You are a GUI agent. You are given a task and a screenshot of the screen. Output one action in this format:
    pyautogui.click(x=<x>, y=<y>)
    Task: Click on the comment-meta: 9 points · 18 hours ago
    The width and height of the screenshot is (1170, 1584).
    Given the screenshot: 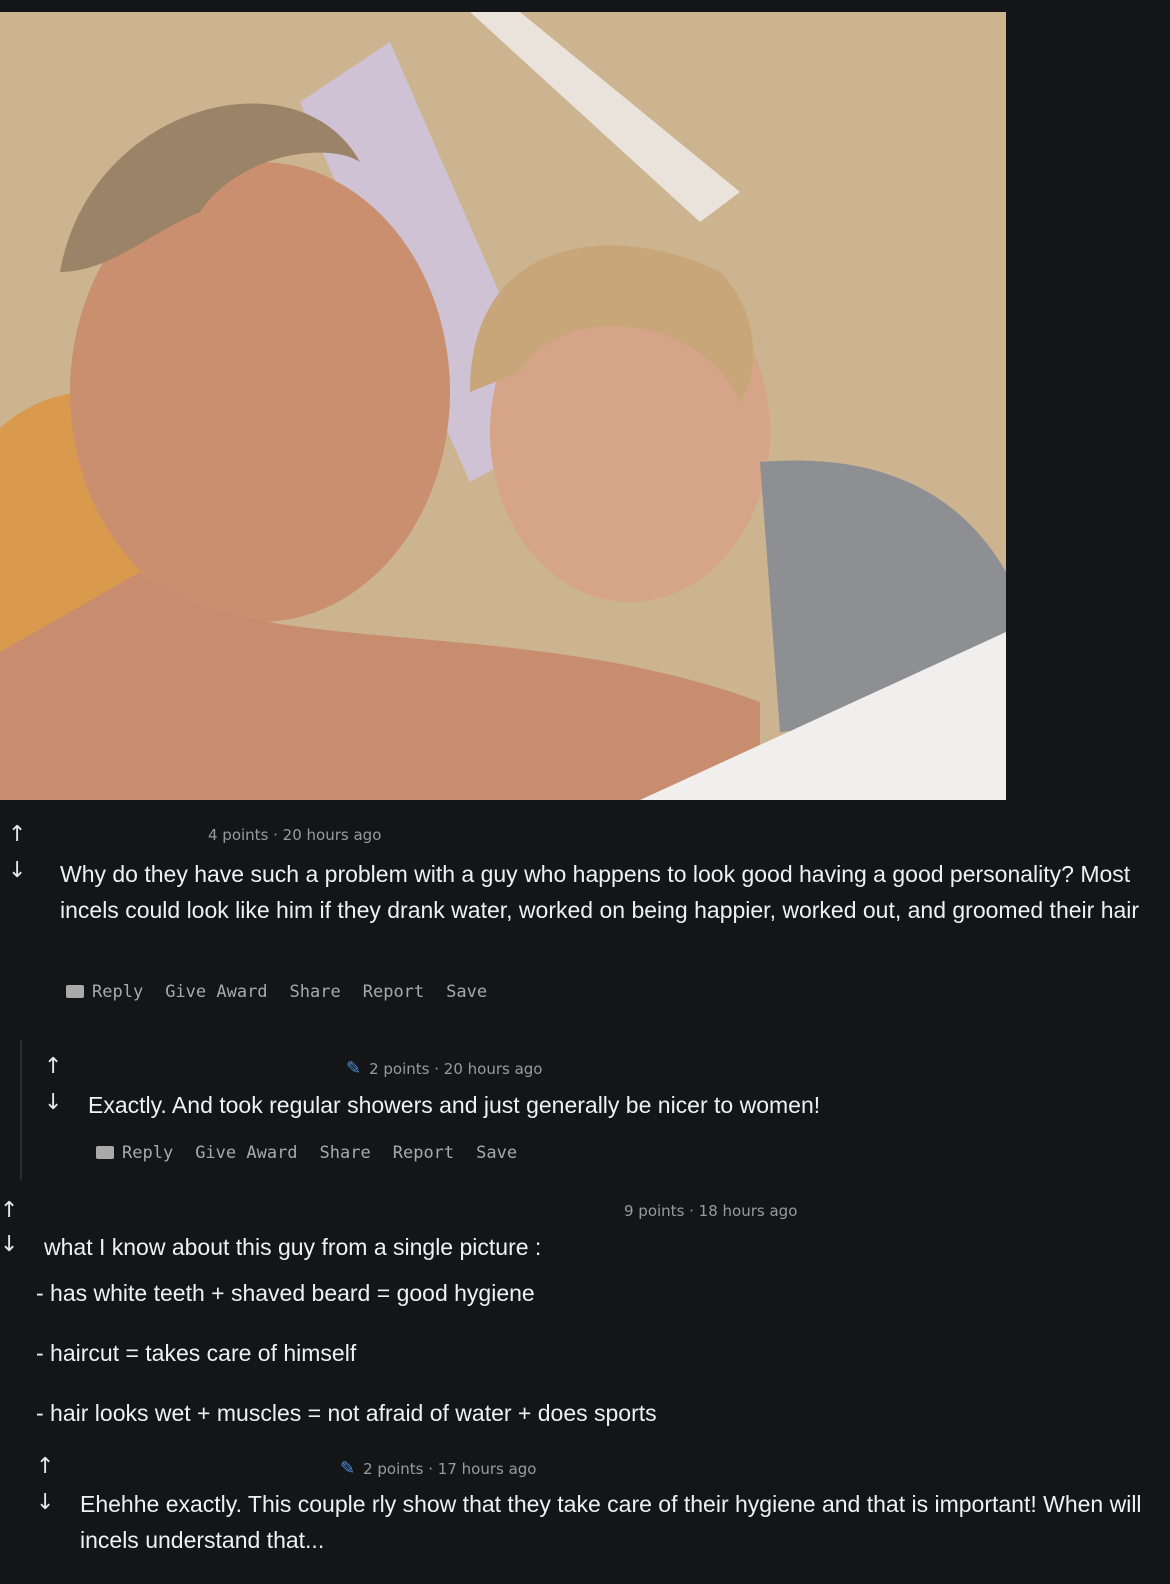 What is the action you would take?
    pyautogui.click(x=711, y=1211)
    